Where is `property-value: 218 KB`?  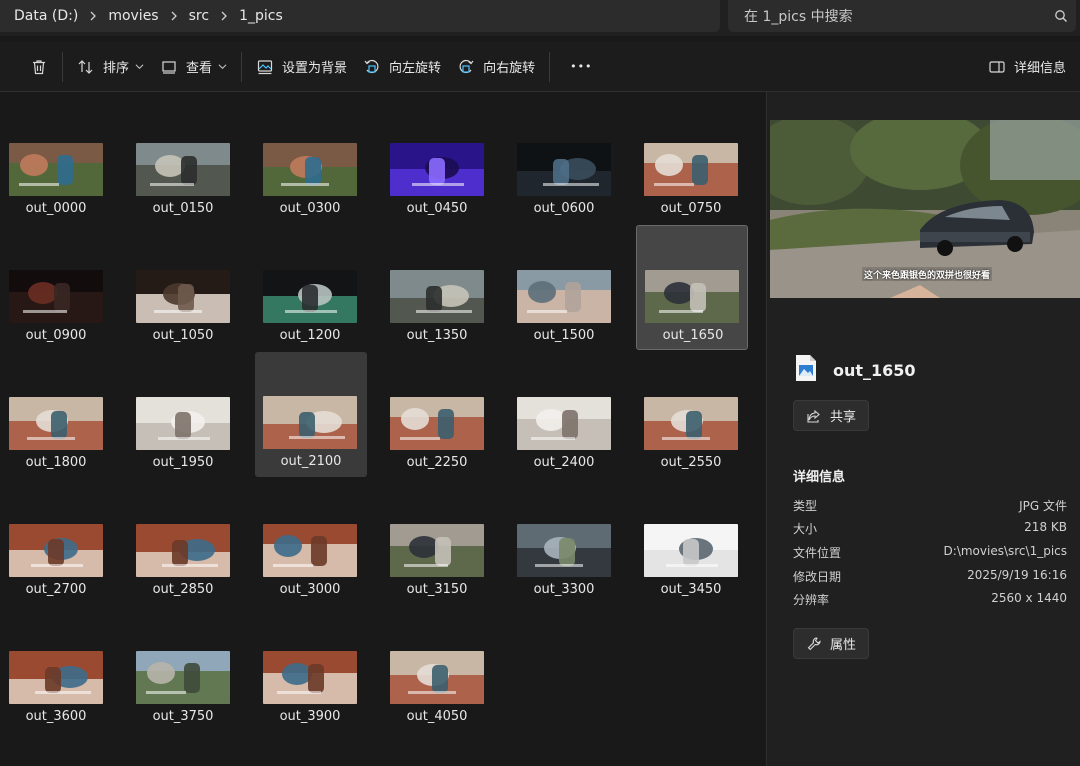 property-value: 218 KB is located at coordinates (1045, 527).